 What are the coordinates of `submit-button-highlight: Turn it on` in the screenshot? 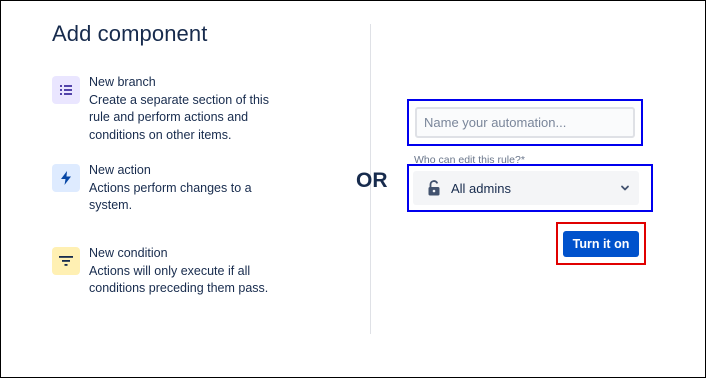 It's located at (601, 243).